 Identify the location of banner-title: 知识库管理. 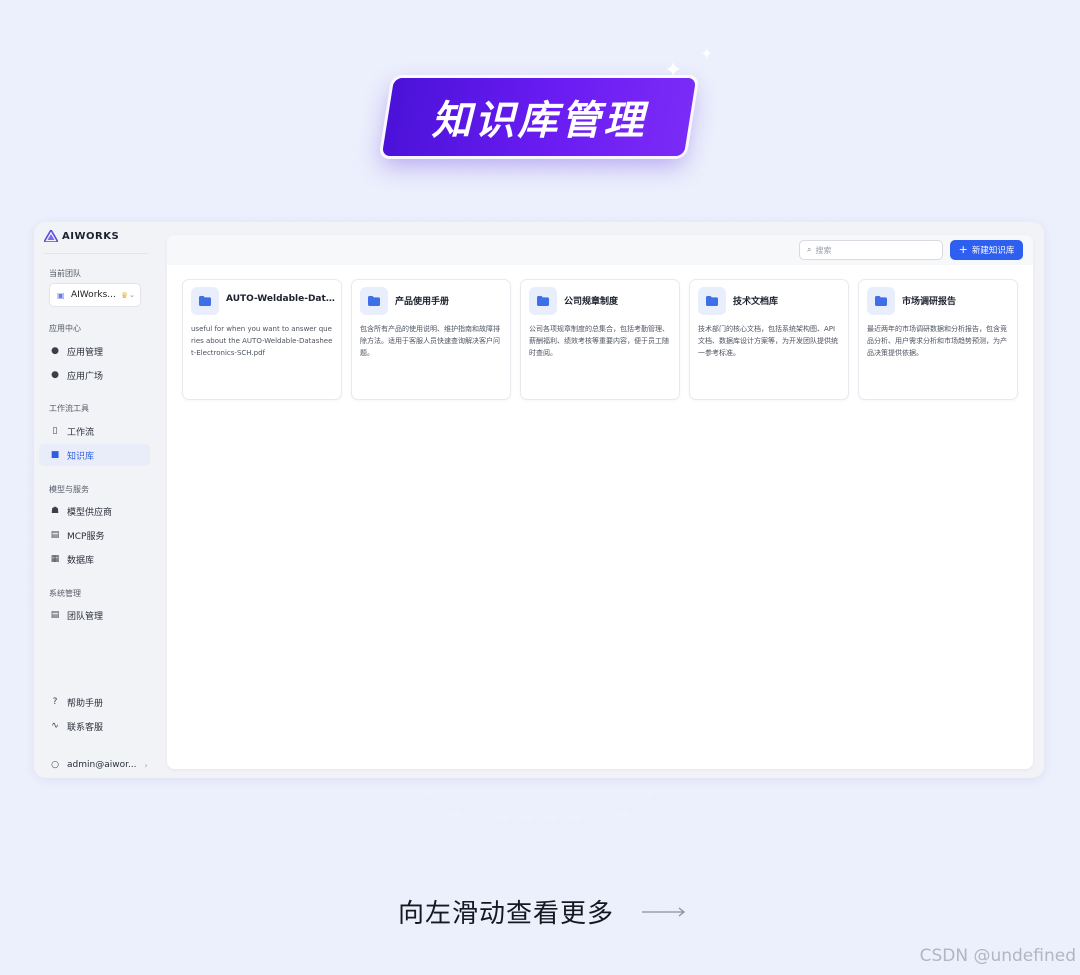
(539, 121).